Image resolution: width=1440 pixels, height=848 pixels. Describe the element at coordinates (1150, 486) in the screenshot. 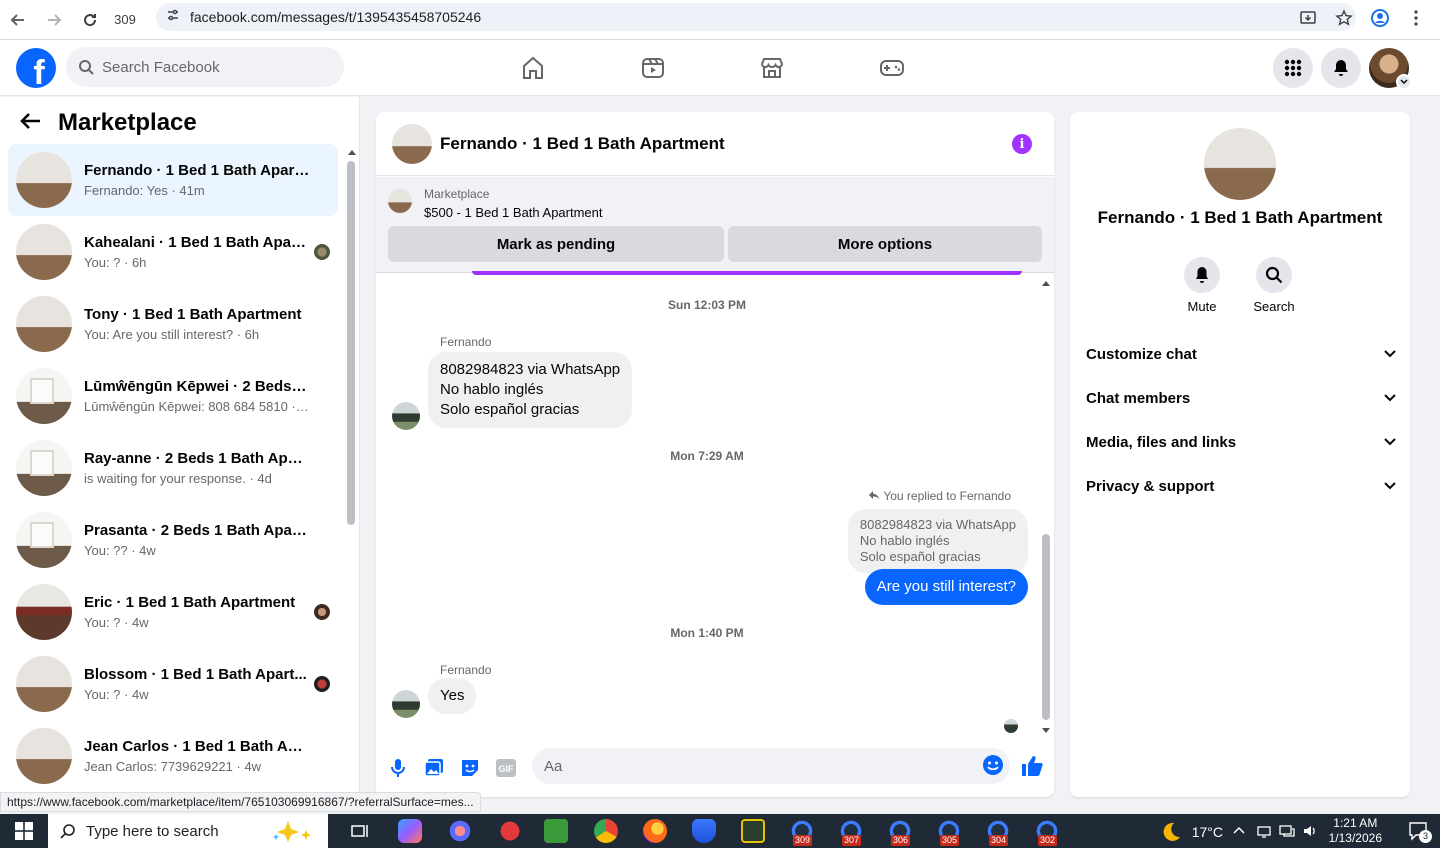

I see `section-label: Privacy & support` at that location.